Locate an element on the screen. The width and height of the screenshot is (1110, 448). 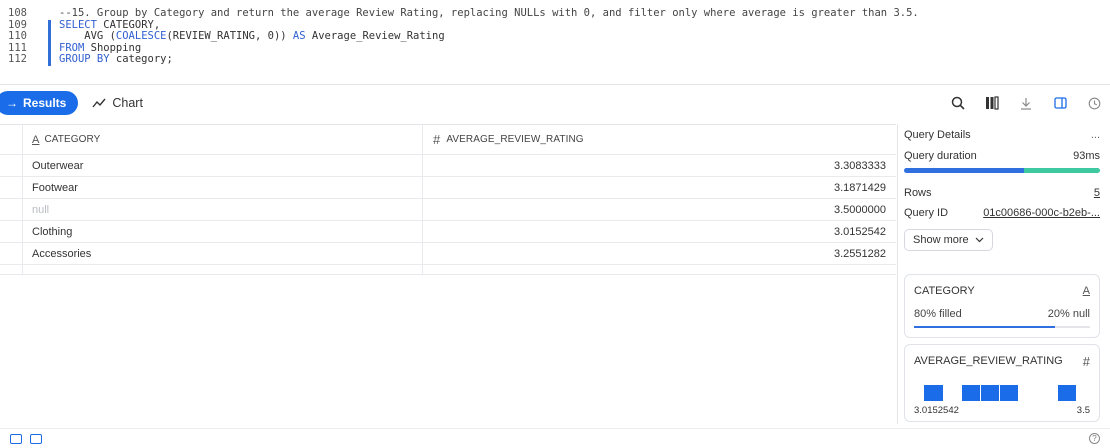
layout-bottom-icon is located at coordinates (36, 438).